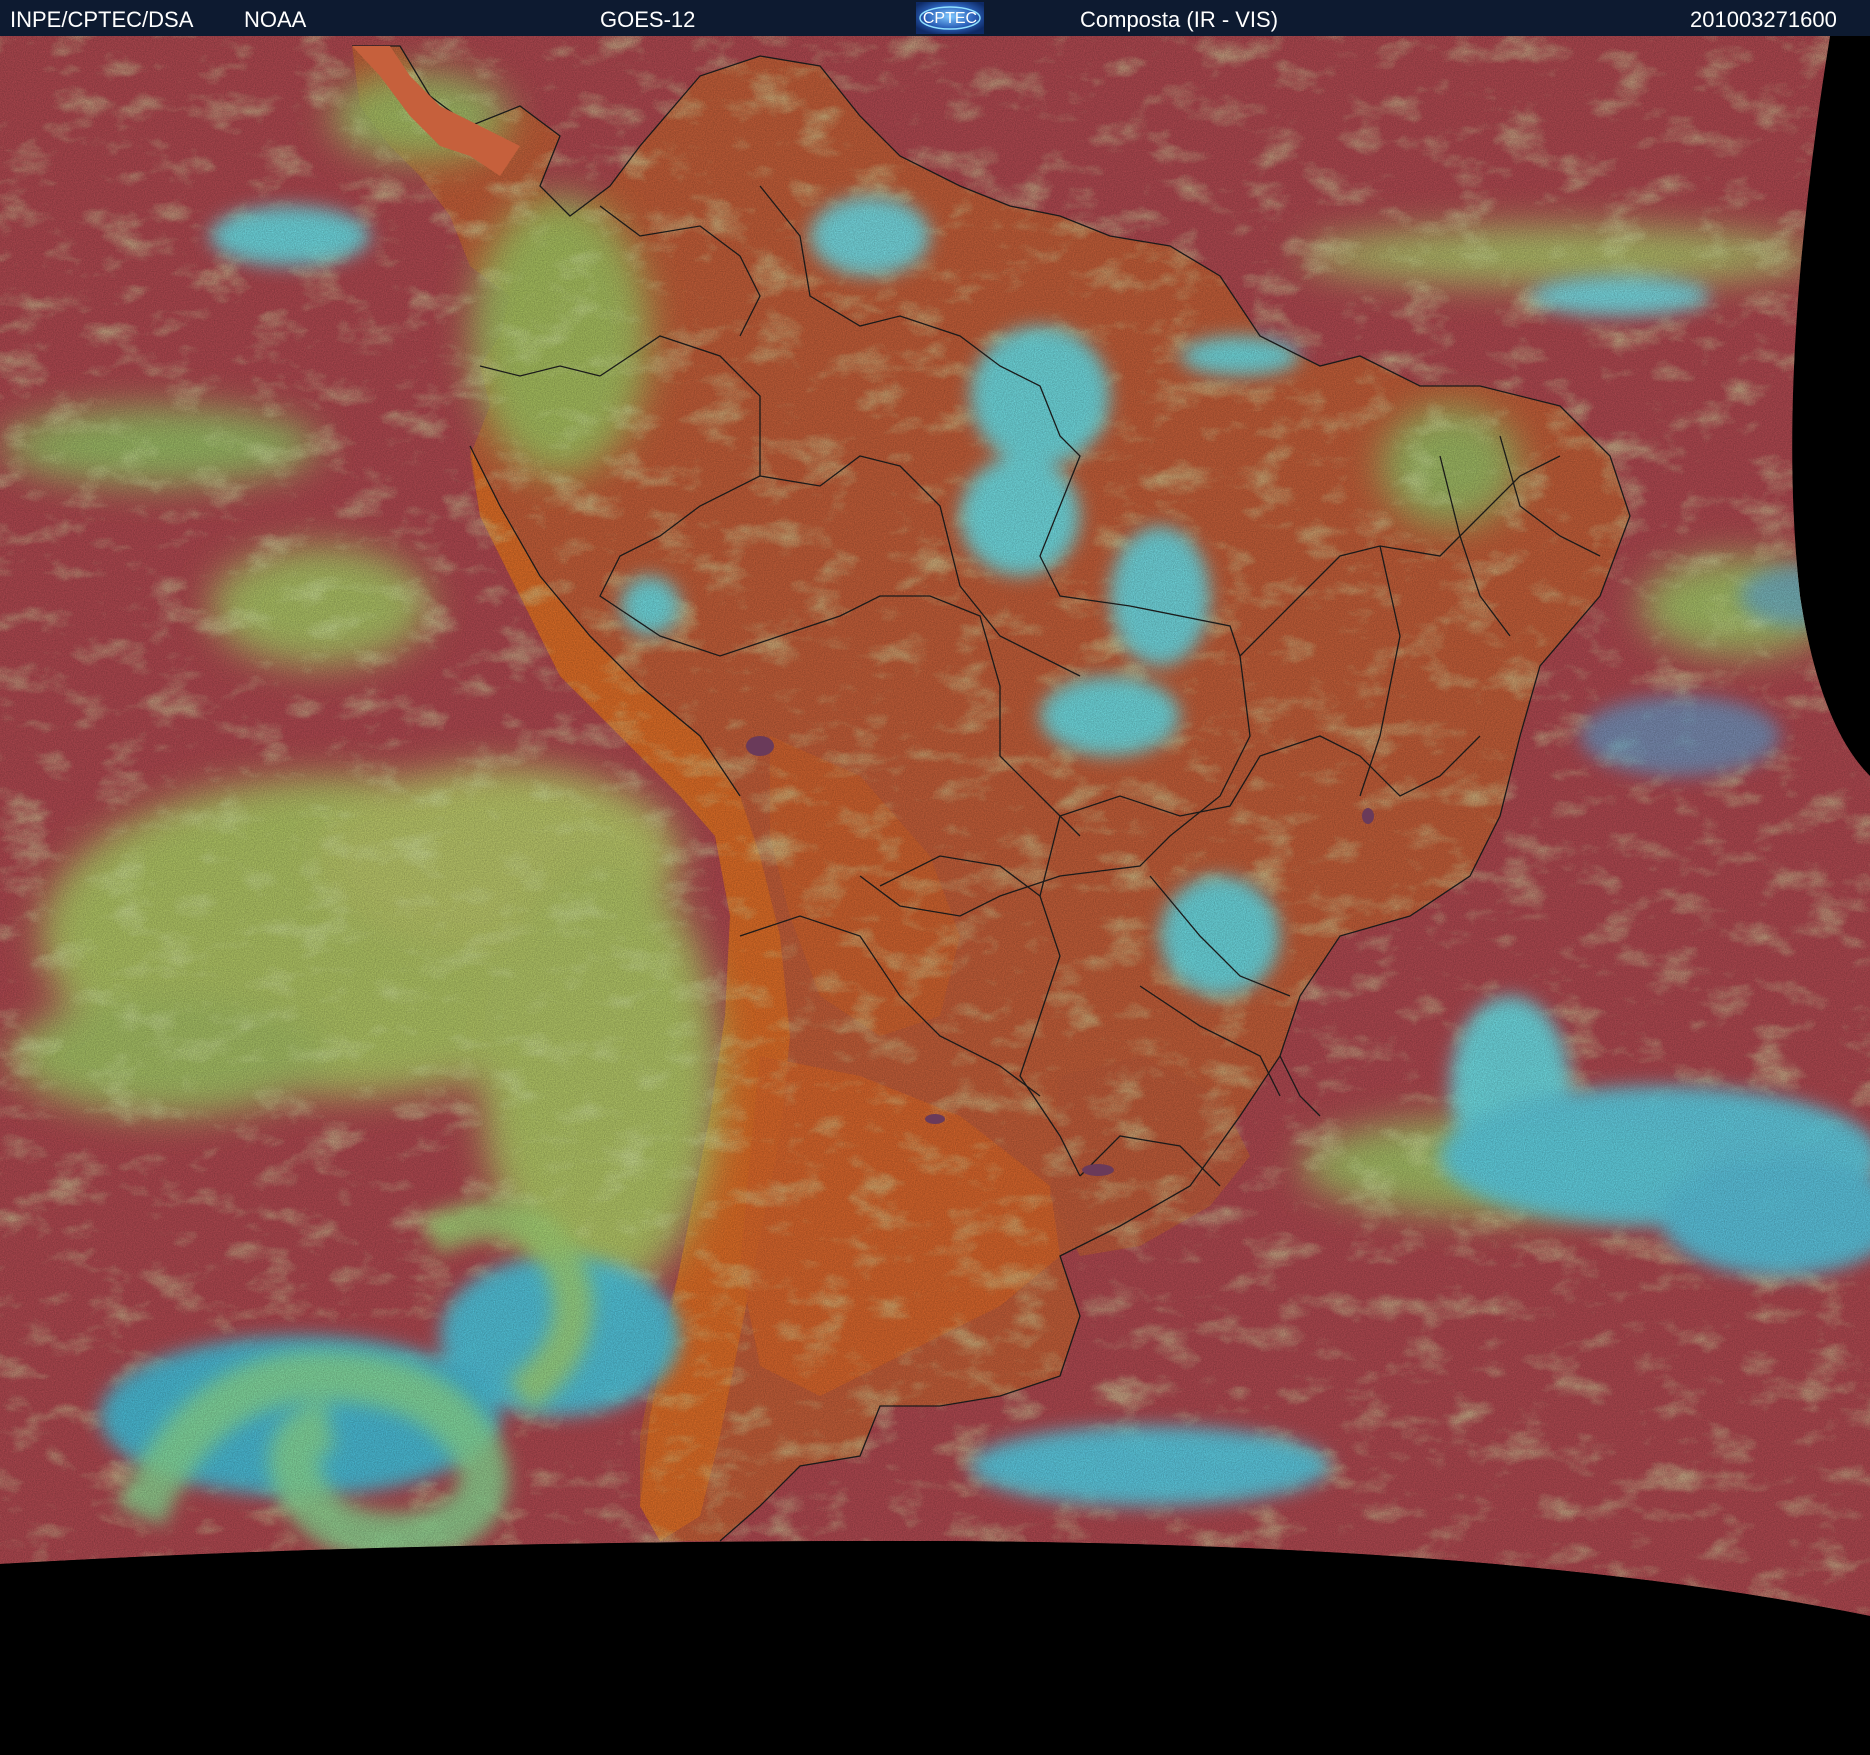 The height and width of the screenshot is (1755, 1870). I want to click on logo-text: CPTEC, so click(950, 18).